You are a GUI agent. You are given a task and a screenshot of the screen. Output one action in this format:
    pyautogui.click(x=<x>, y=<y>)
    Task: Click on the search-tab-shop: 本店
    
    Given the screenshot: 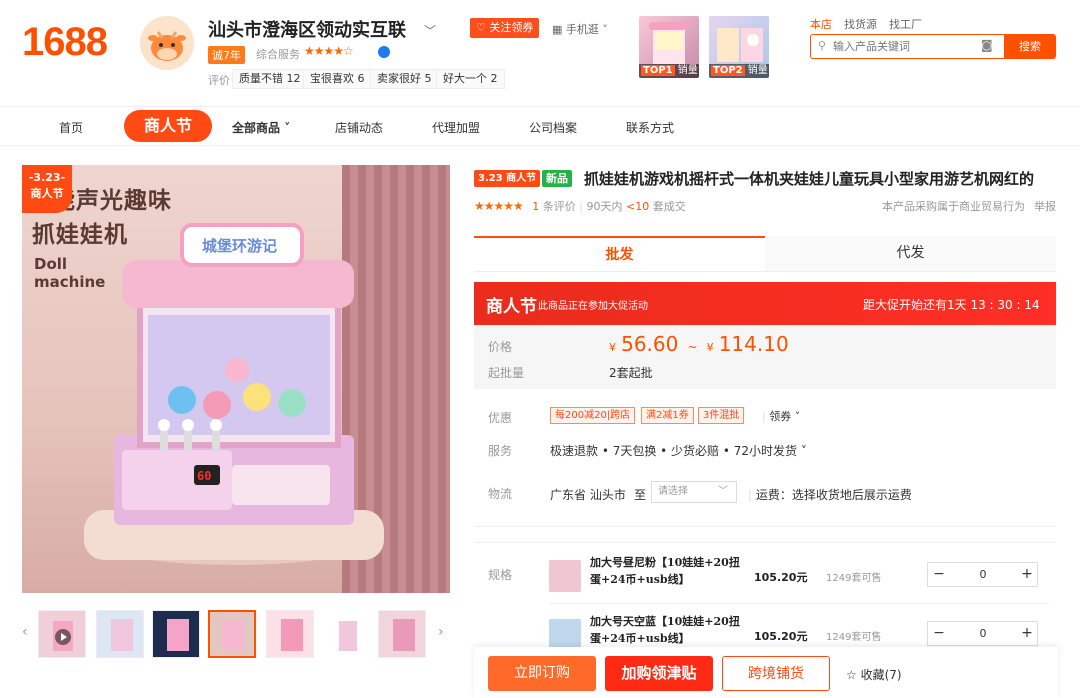 What is the action you would take?
    pyautogui.click(x=821, y=24)
    